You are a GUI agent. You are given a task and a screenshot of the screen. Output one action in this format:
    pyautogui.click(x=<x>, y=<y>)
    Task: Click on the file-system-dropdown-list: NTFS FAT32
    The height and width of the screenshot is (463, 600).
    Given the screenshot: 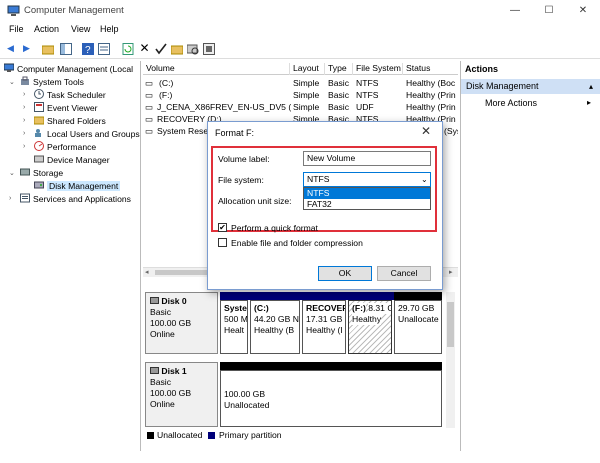 What is the action you would take?
    pyautogui.click(x=367, y=198)
    